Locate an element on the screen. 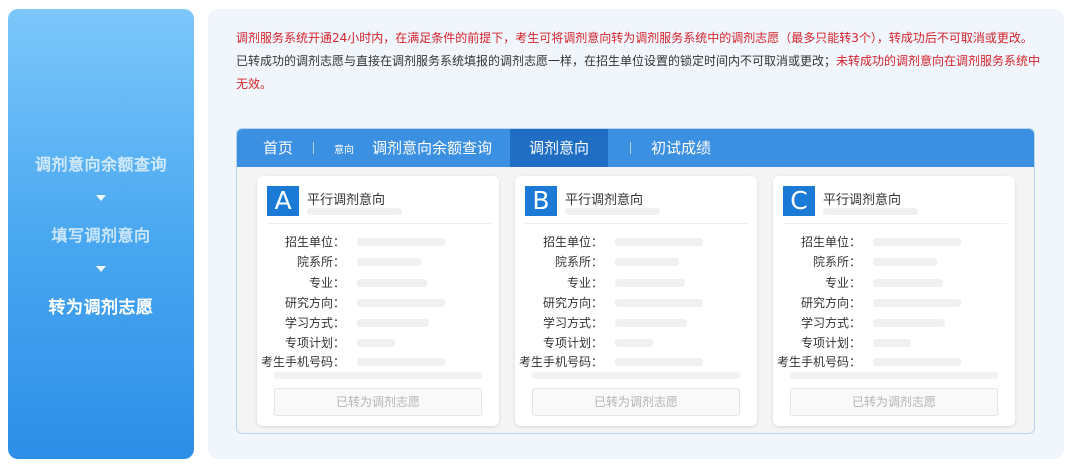  nav-scores: 初试成绩 is located at coordinates (681, 148).